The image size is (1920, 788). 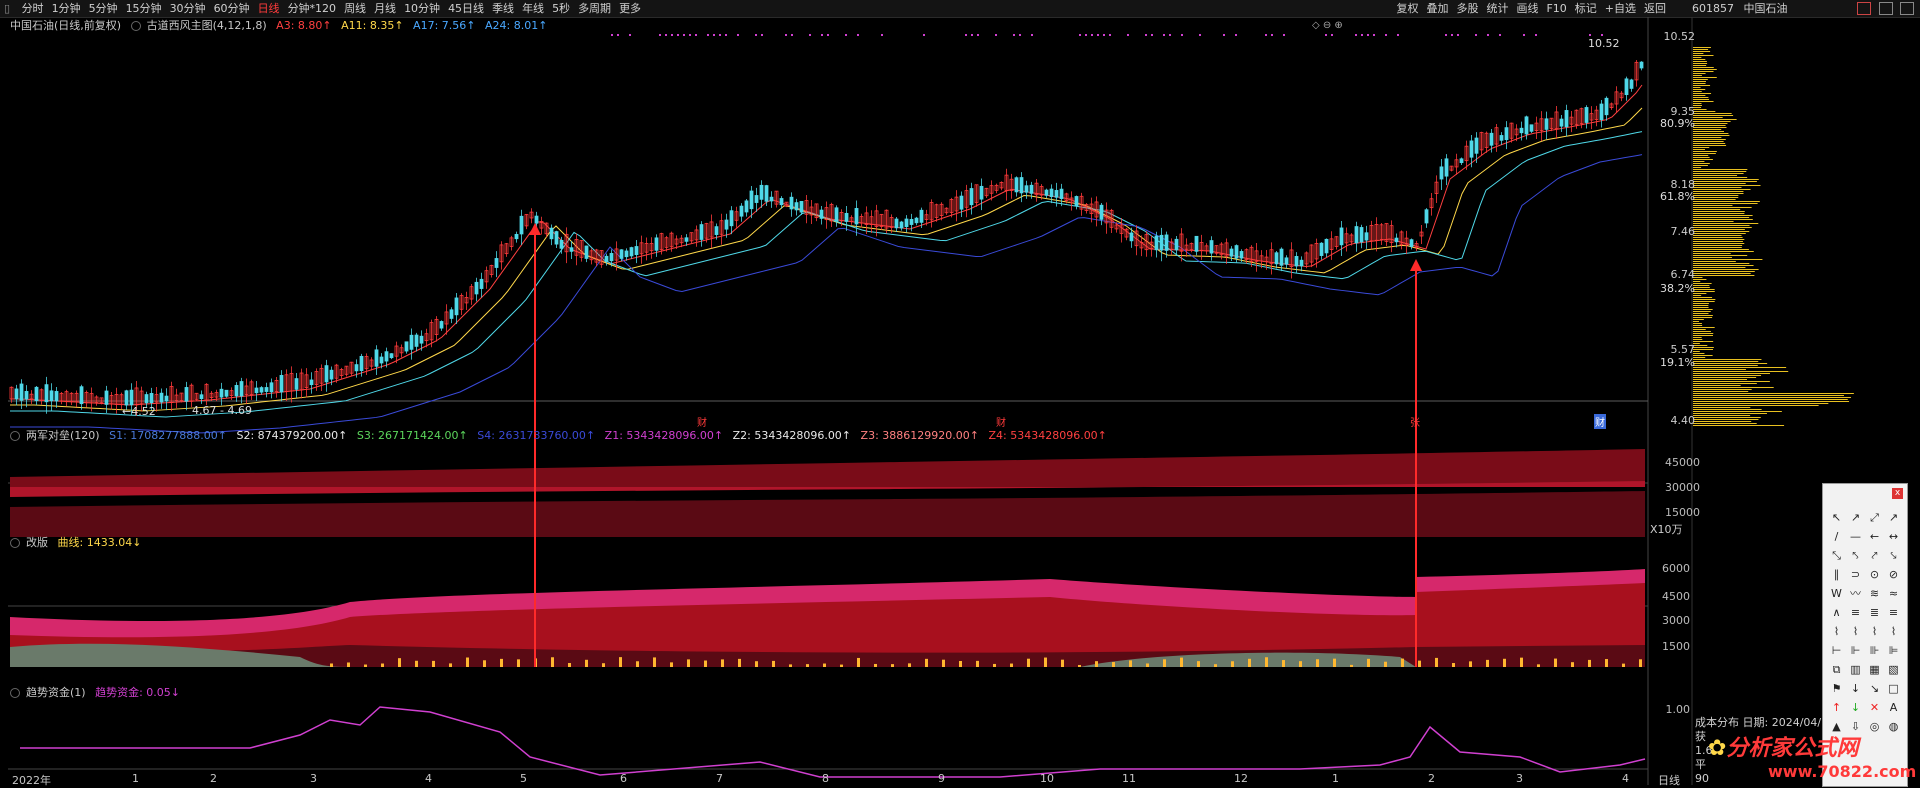 I want to click on draw-tool-icon: ∥, so click(x=1836, y=574).